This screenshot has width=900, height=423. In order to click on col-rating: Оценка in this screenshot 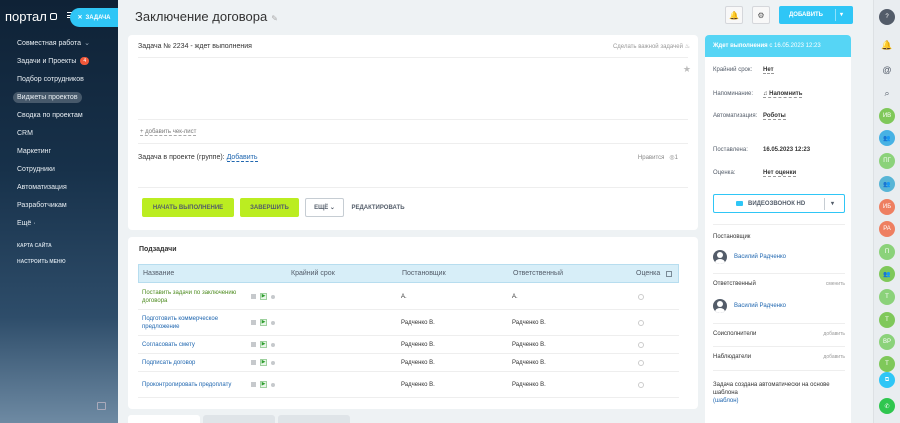, I will do `click(648, 273)`.